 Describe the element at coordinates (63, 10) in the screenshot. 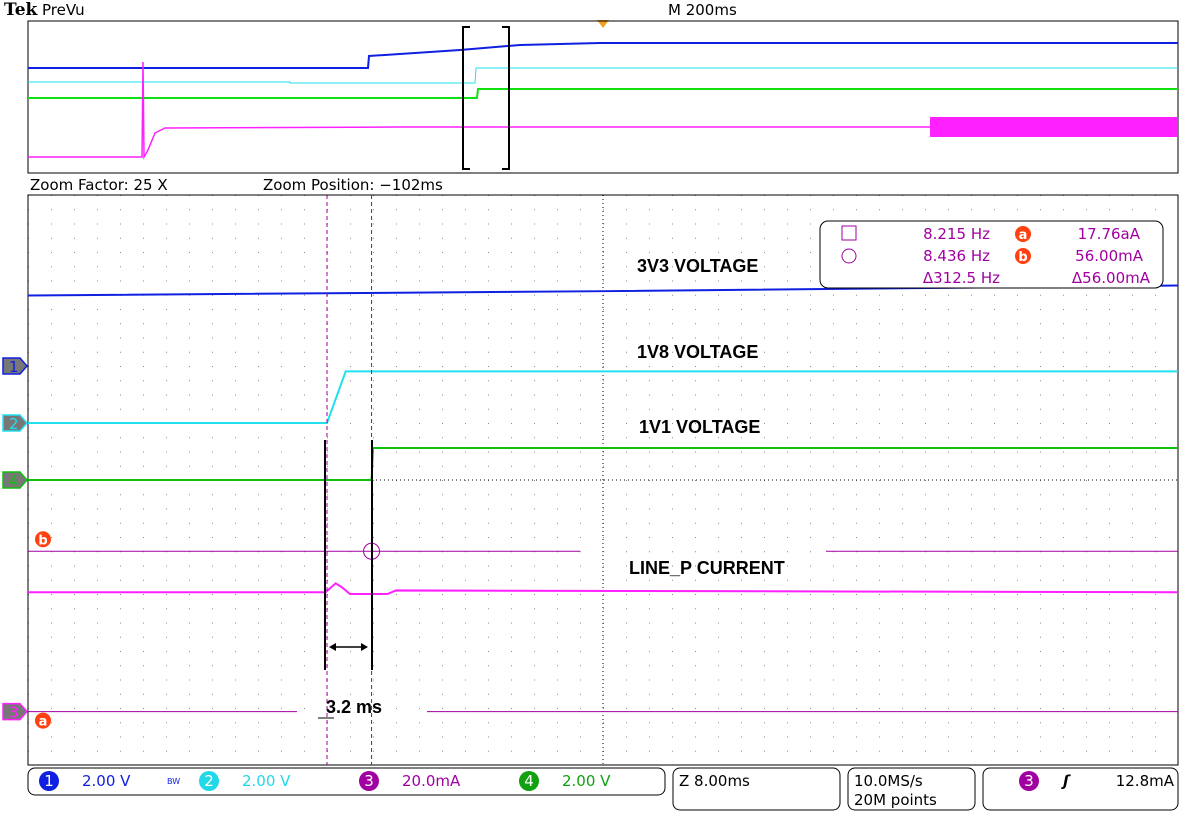

I see `mode-label: PreVu` at that location.